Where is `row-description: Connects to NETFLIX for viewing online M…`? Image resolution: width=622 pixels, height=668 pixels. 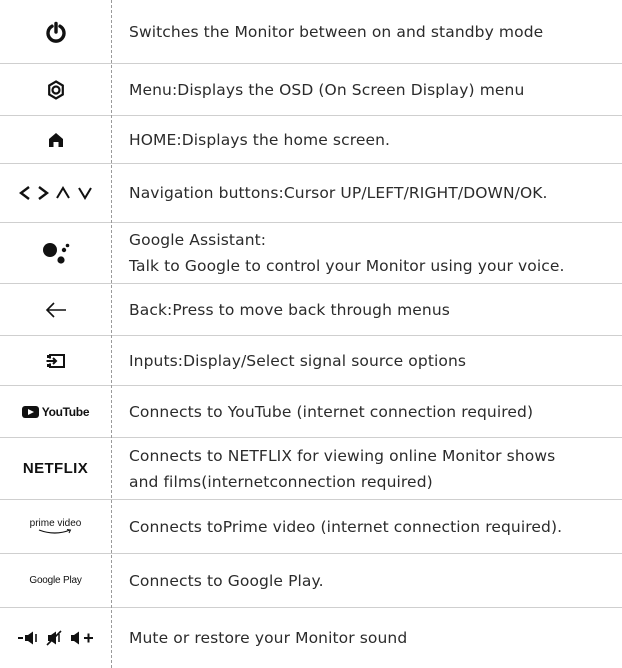 row-description: Connects to NETFLIX for viewing online M… is located at coordinates (342, 455).